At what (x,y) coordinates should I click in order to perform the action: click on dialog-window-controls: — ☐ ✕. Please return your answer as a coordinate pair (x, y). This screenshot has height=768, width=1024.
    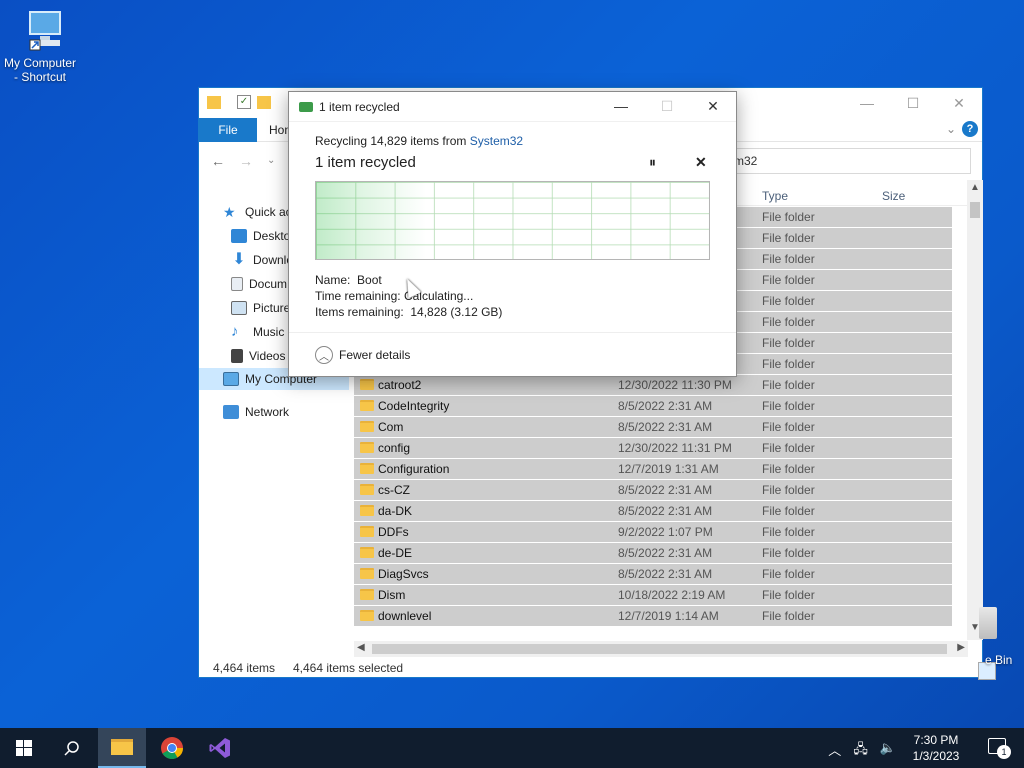
    Looking at the image, I should click on (667, 106).